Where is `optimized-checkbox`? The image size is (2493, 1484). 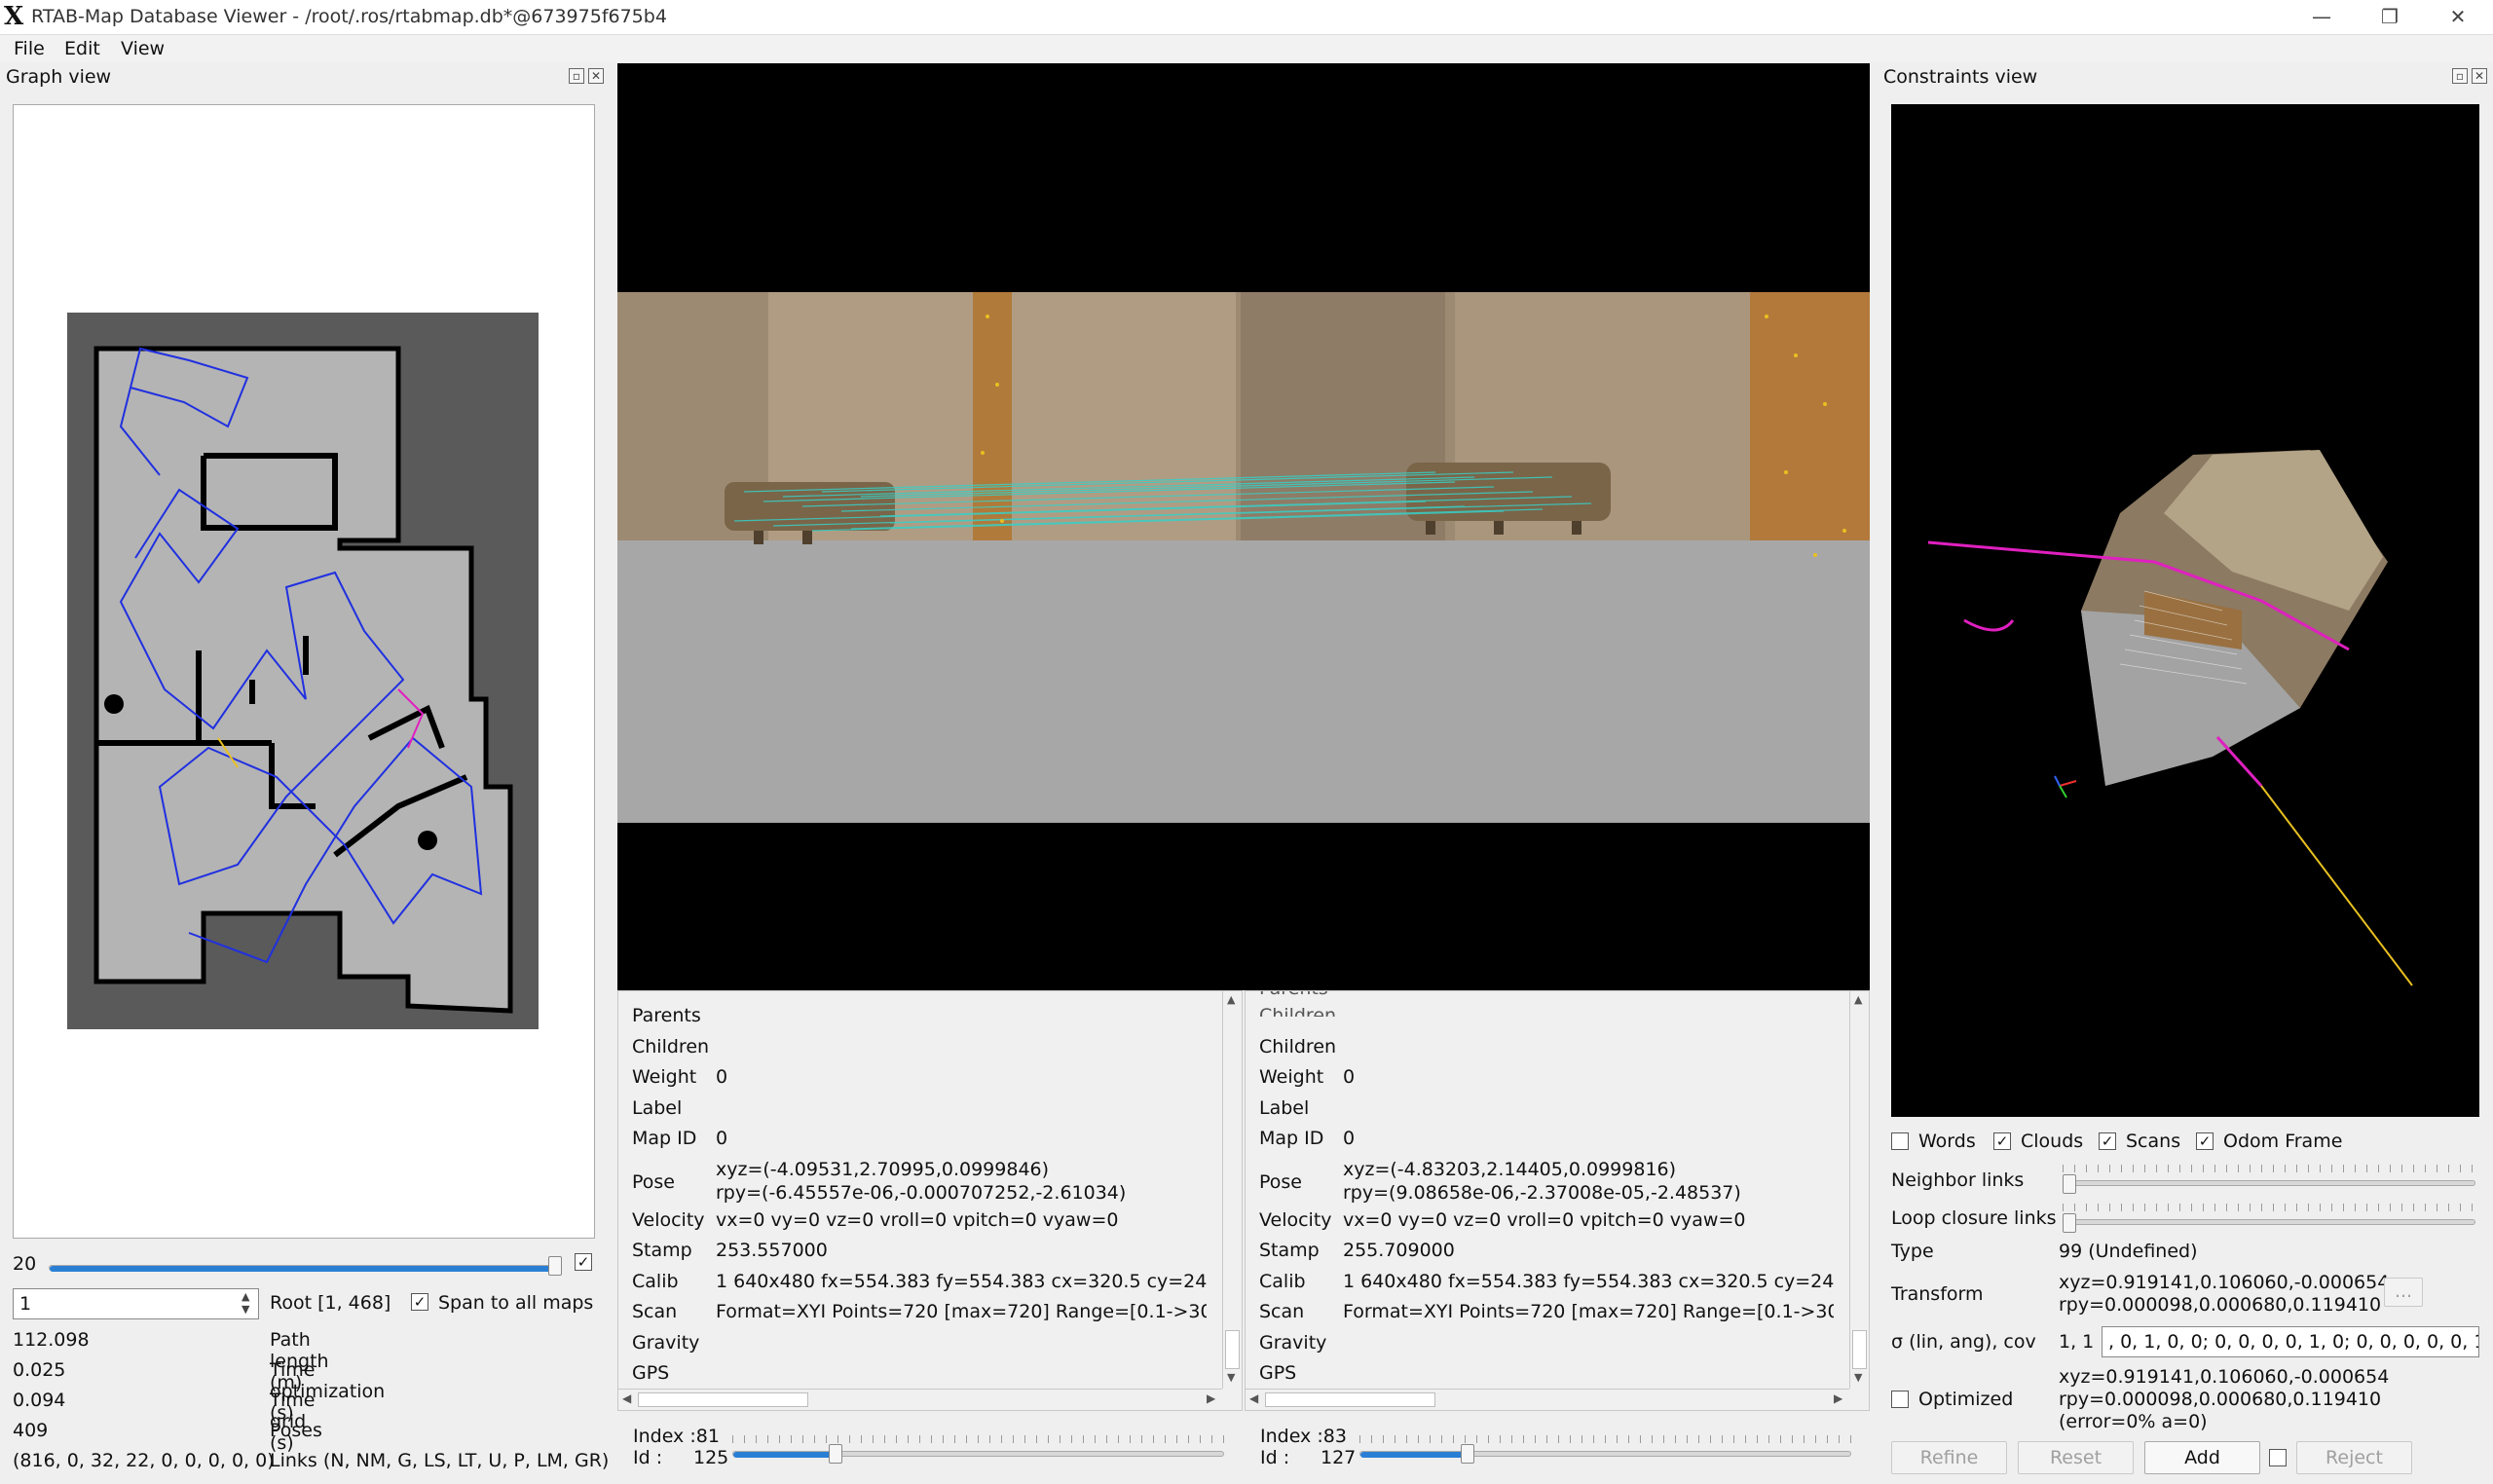
optimized-checkbox is located at coordinates (1900, 1399).